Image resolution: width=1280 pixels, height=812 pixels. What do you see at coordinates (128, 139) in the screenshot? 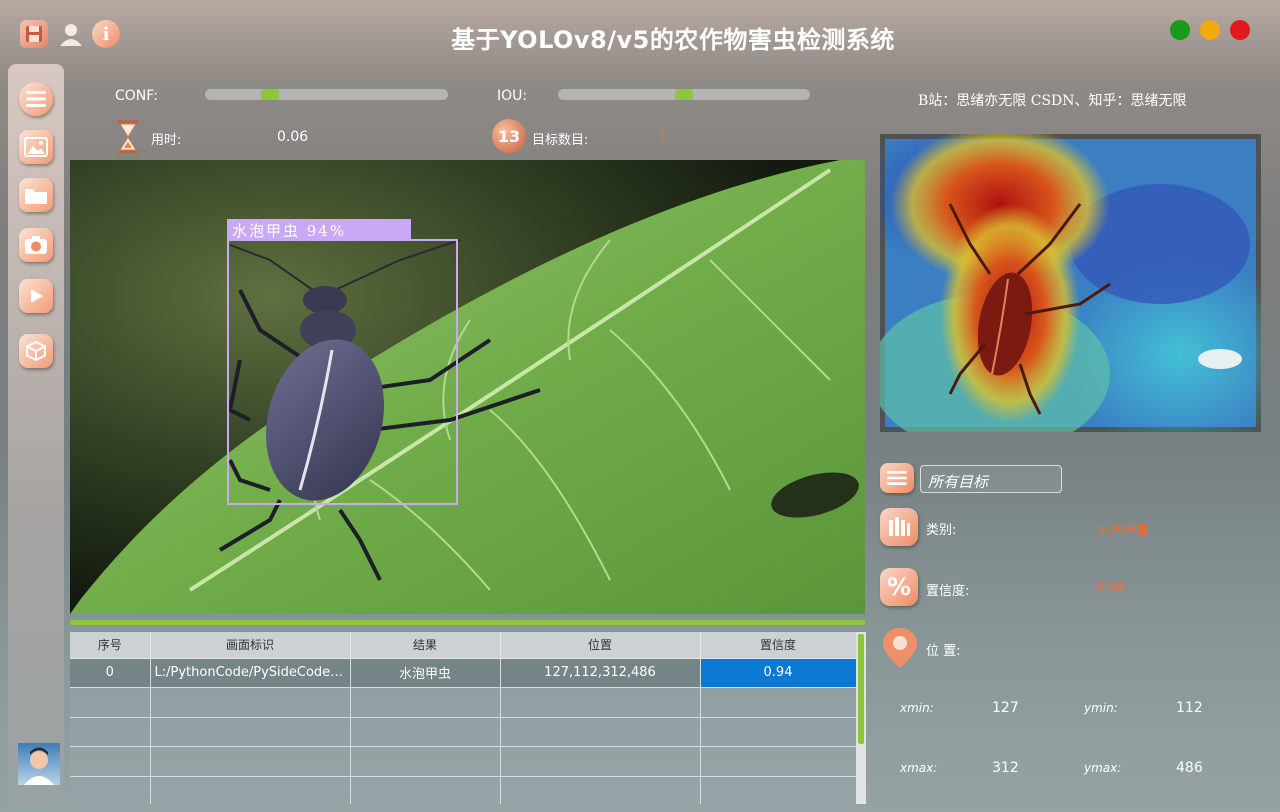
I see `hourglass-icon` at bounding box center [128, 139].